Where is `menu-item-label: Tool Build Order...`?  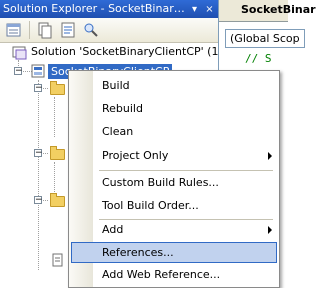
menu-item-label: Tool Build Order... is located at coordinates (150, 205).